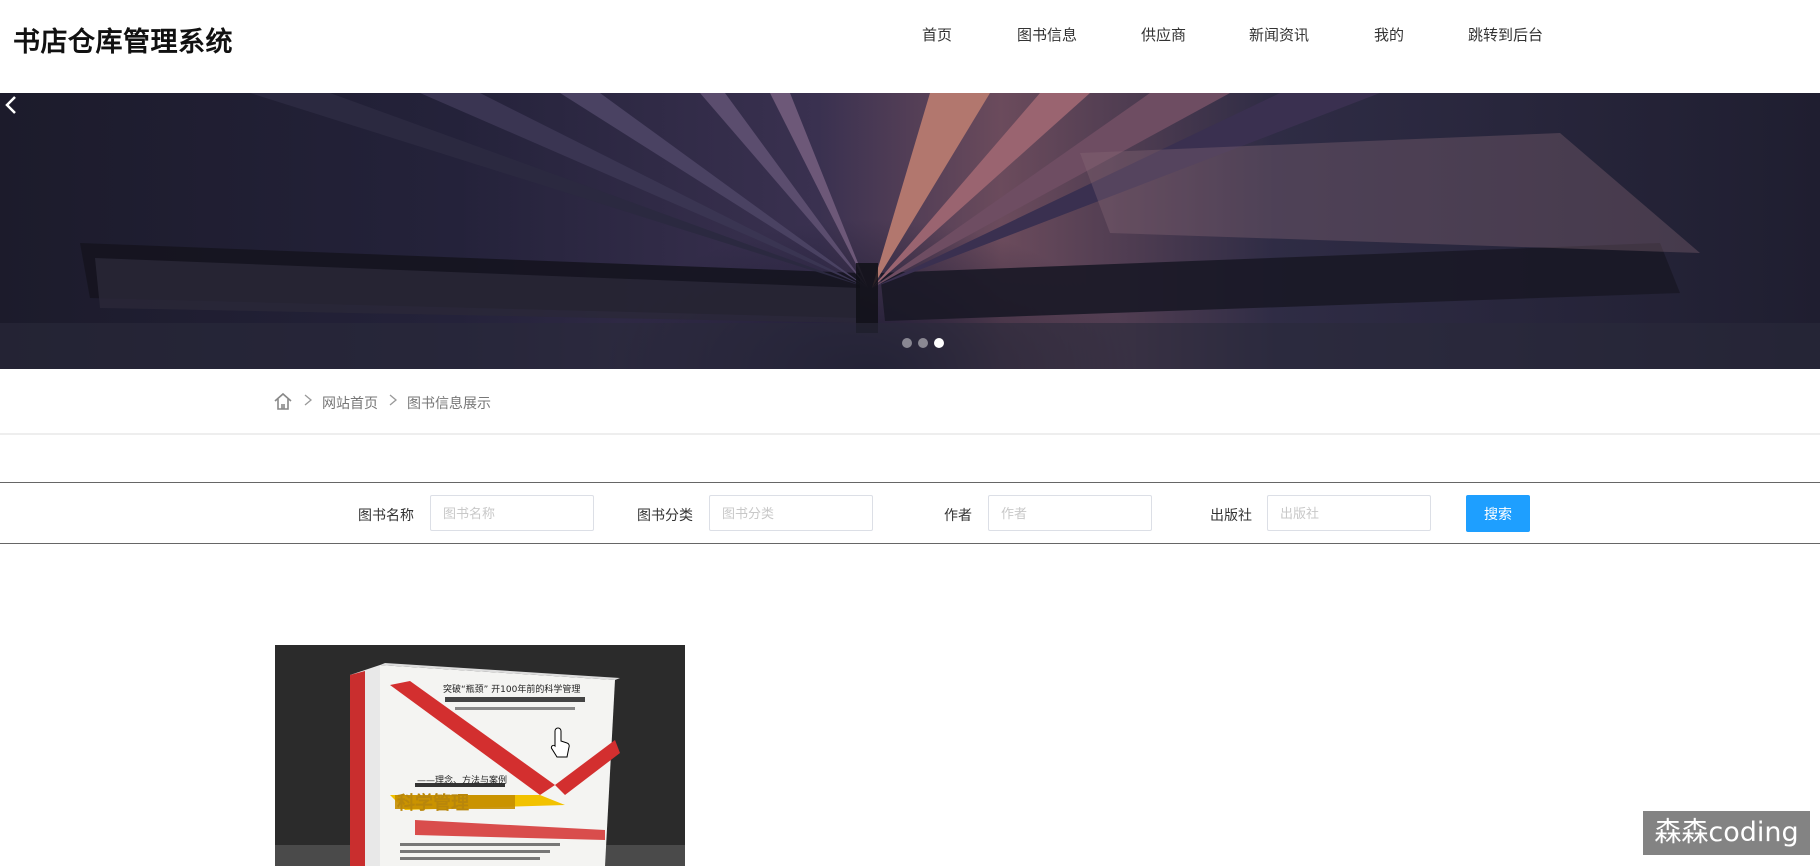  What do you see at coordinates (449, 403) in the screenshot?
I see `breadcrumb-current: 图书信息展示` at bounding box center [449, 403].